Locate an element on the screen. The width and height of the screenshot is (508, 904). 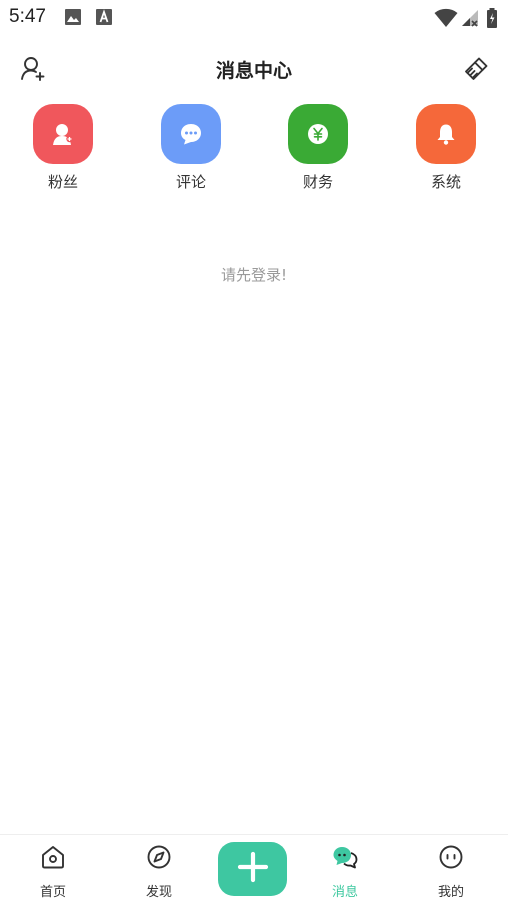
category-finance: 财务 is located at coordinates (318, 149).